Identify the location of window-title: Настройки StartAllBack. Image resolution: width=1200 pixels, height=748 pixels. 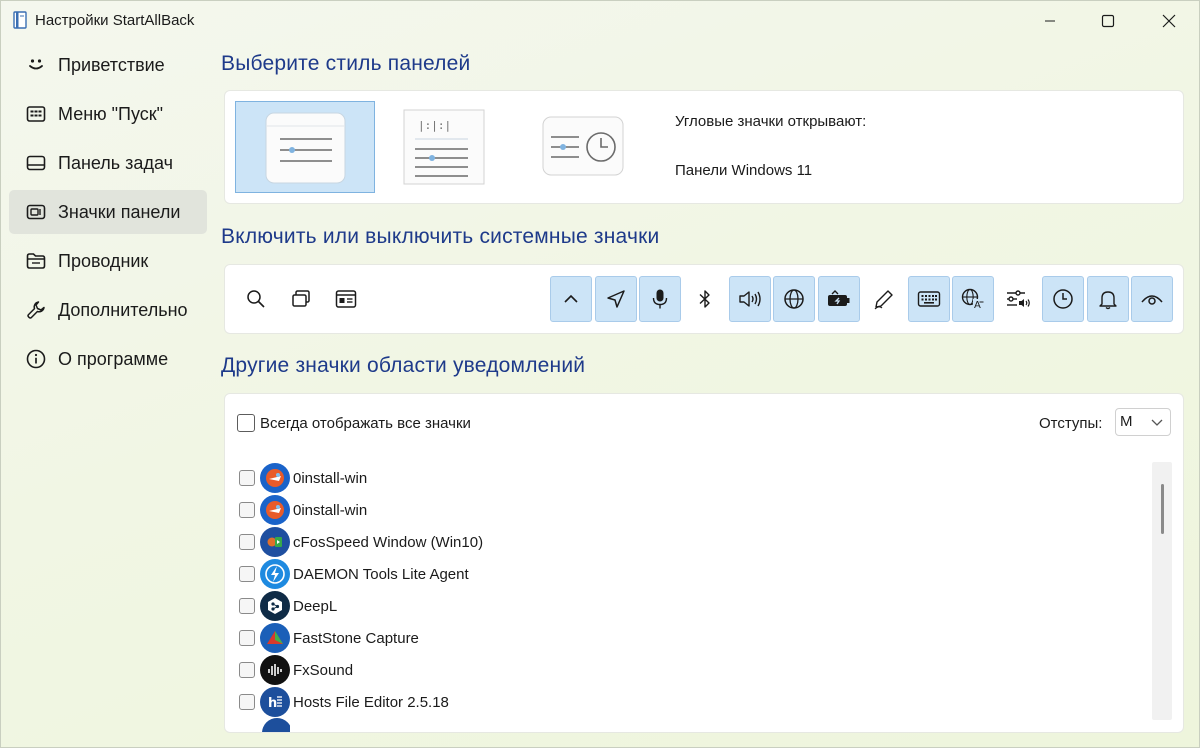
(115, 20).